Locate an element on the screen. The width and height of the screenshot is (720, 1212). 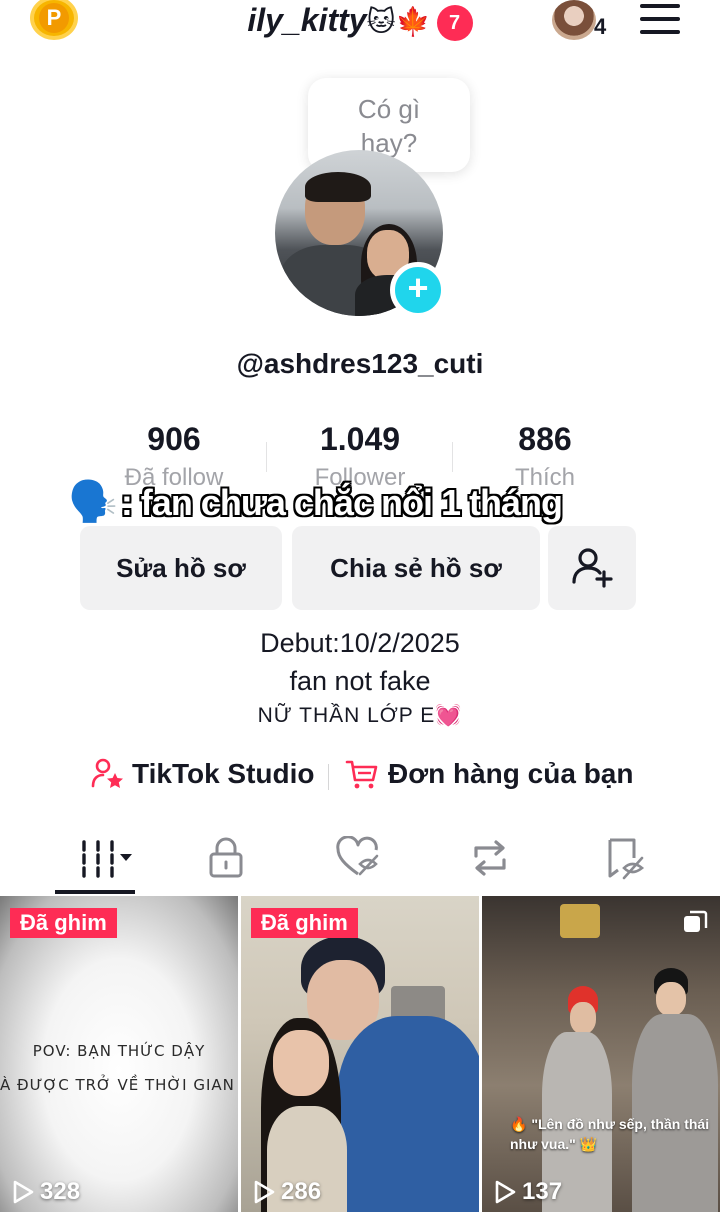
view-count: 328 is located at coordinates (46, 1192).